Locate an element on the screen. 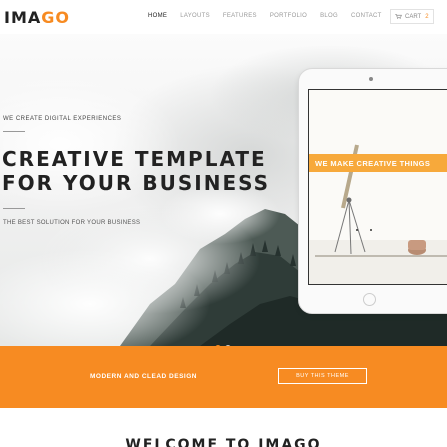 This screenshot has height=447, width=447. welcome-section: WELCOME TO IMAGO is located at coordinates (223, 427).